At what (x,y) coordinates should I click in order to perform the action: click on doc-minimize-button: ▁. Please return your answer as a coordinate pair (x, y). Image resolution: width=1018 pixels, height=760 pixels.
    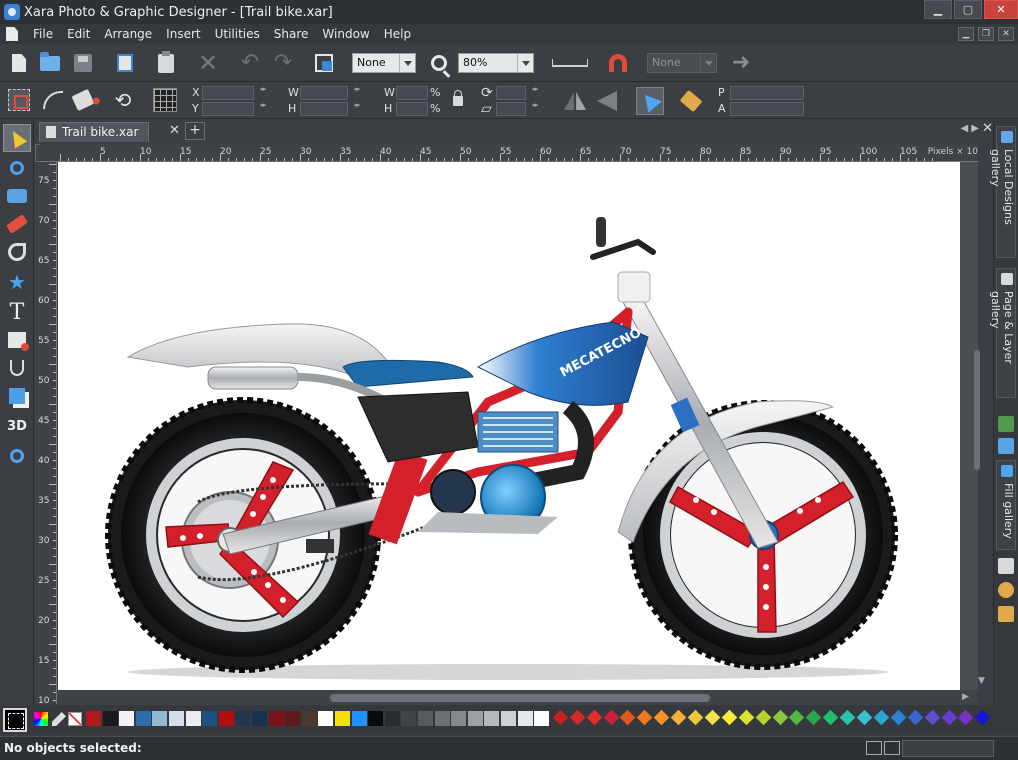
    Looking at the image, I should click on (966, 34).